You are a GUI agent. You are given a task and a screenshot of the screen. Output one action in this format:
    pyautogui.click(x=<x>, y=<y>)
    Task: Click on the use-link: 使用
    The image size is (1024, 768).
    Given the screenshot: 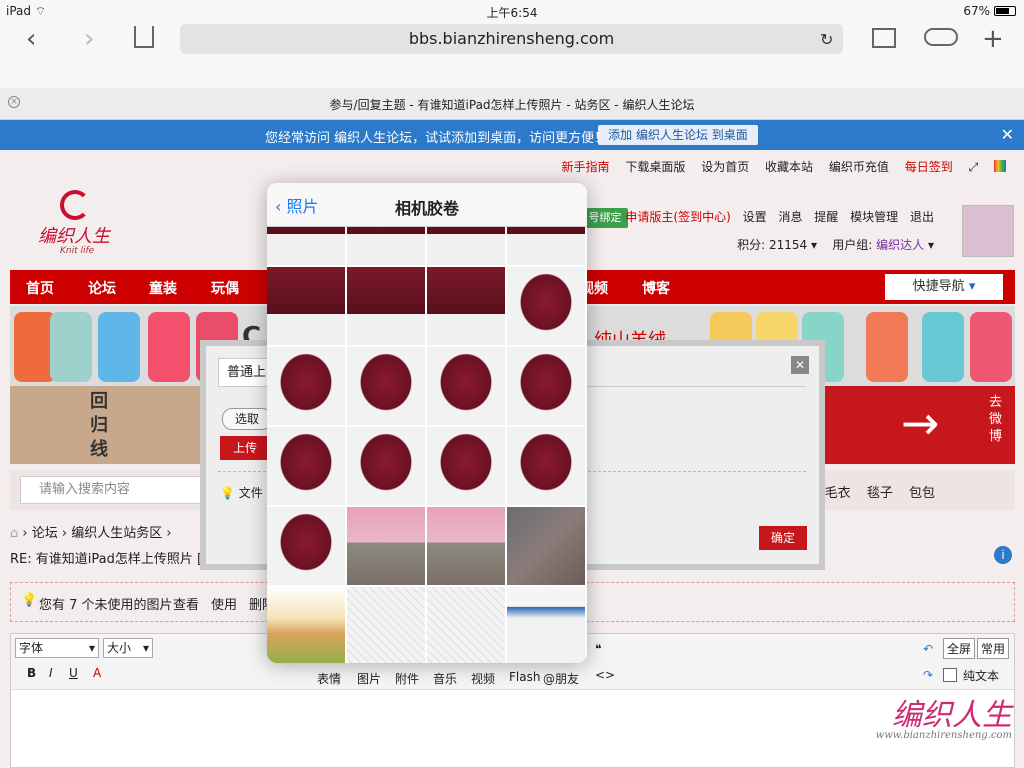 What is the action you would take?
    pyautogui.click(x=224, y=603)
    